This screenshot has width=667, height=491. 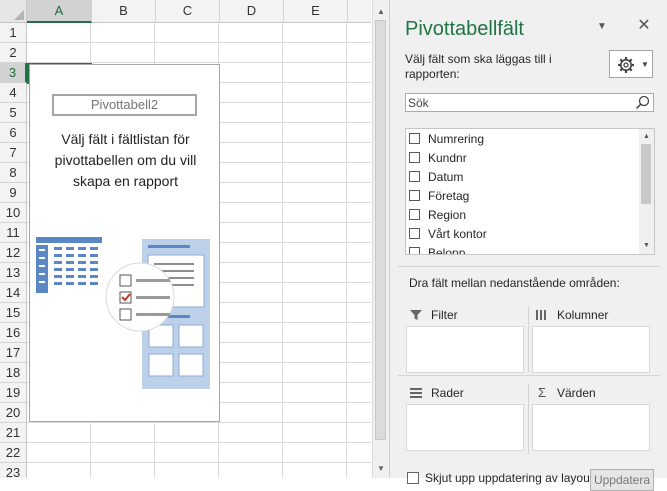 What do you see at coordinates (518, 102) in the screenshot?
I see `field-search-input` at bounding box center [518, 102].